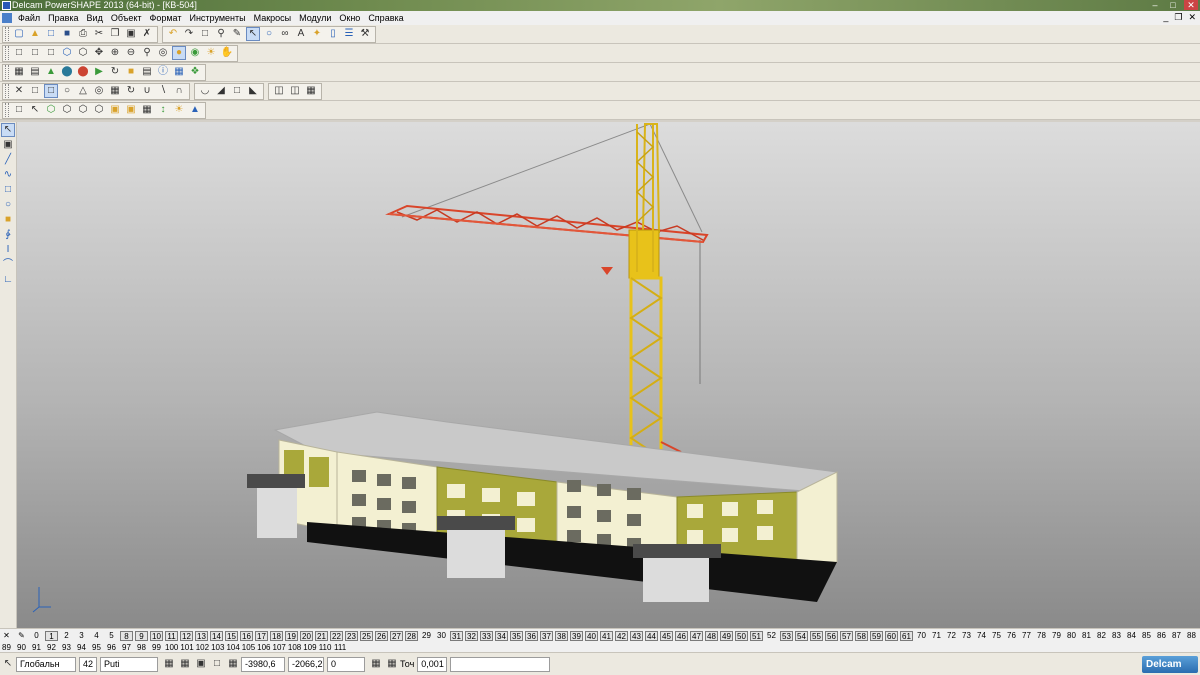  I want to click on minimize-icon: –, so click(1155, 5).